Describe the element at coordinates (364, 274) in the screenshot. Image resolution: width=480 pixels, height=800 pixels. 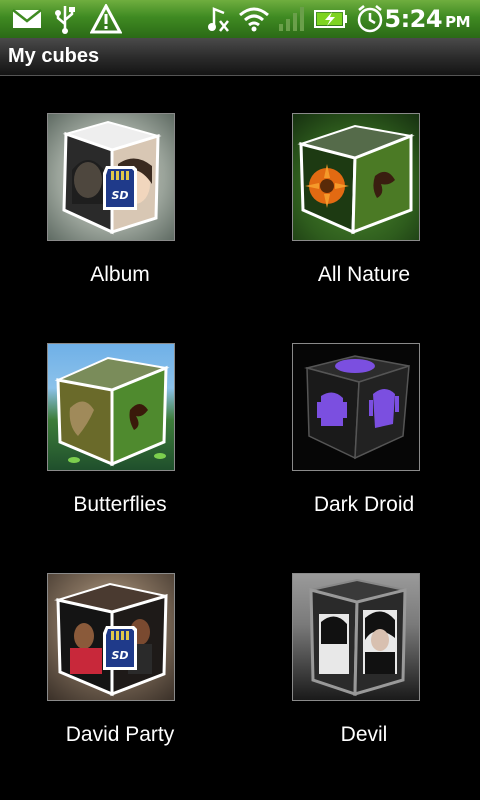
I see `cube-label: All Nature` at that location.